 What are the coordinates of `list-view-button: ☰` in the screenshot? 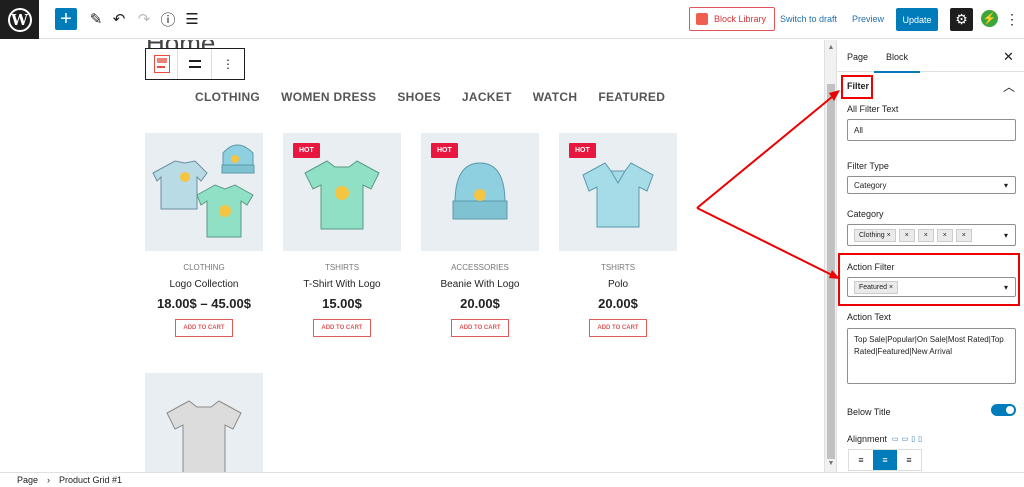 It's located at (192, 19).